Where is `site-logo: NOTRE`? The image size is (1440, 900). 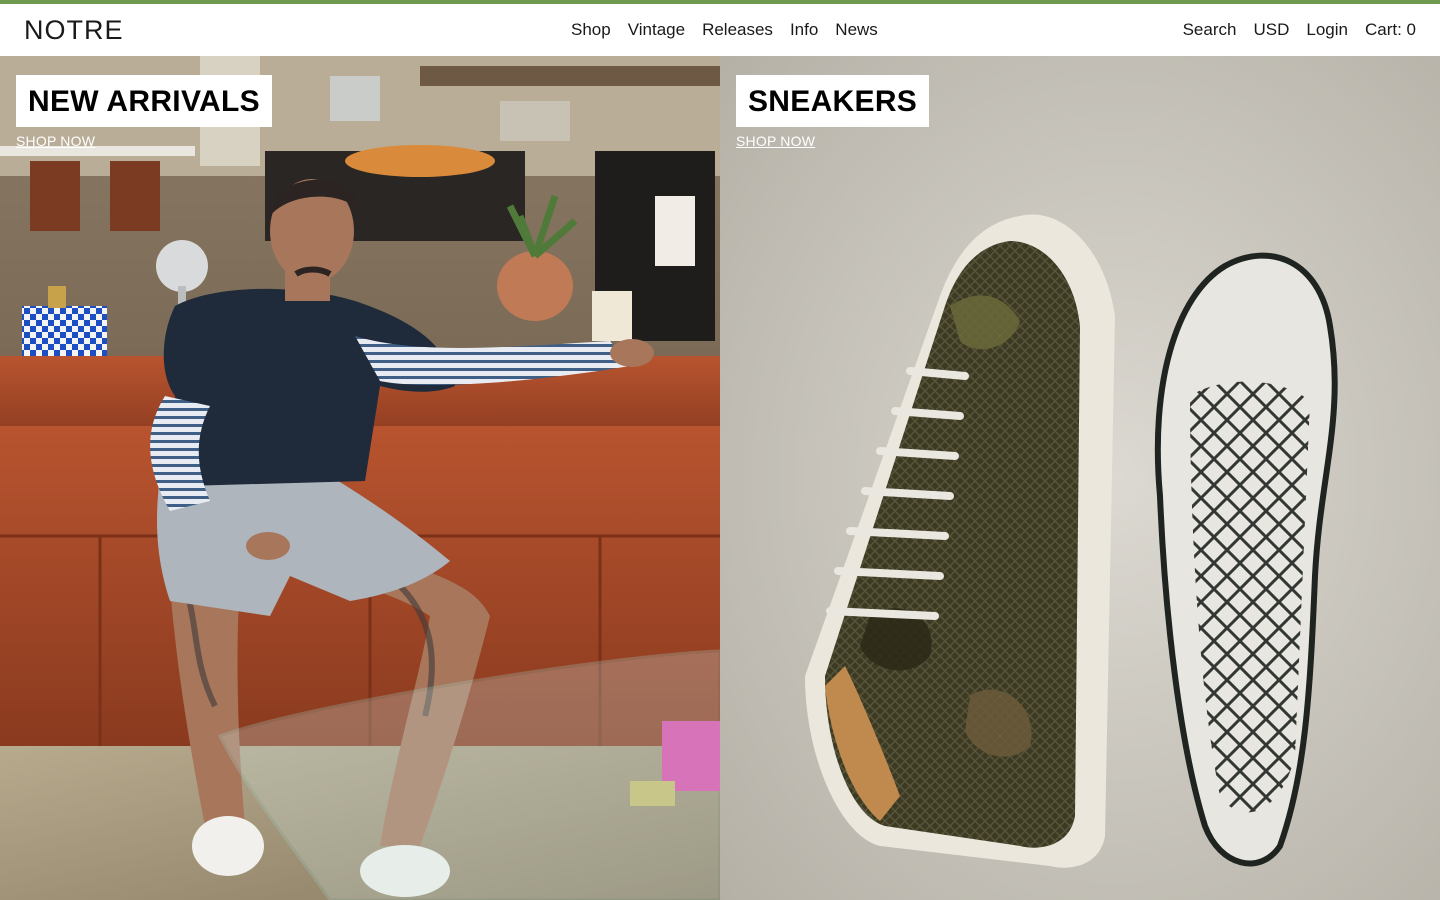
site-logo: NOTRE is located at coordinates (74, 30).